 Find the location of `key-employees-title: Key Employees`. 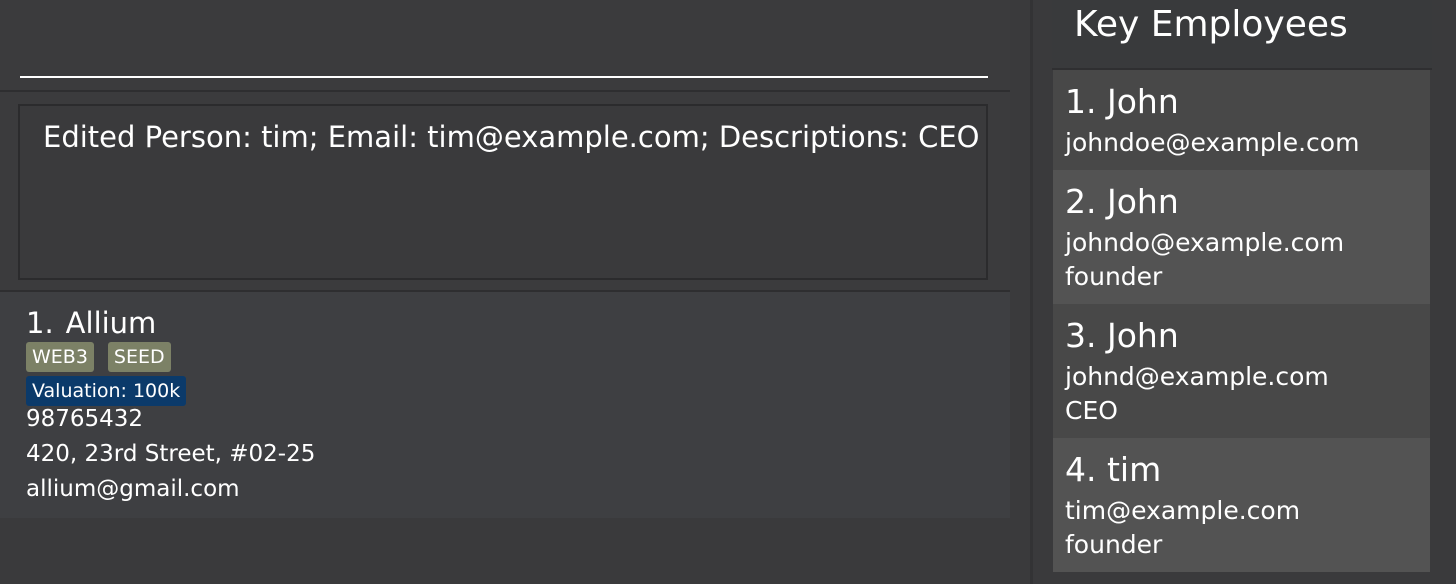

key-employees-title: Key Employees is located at coordinates (1211, 24).